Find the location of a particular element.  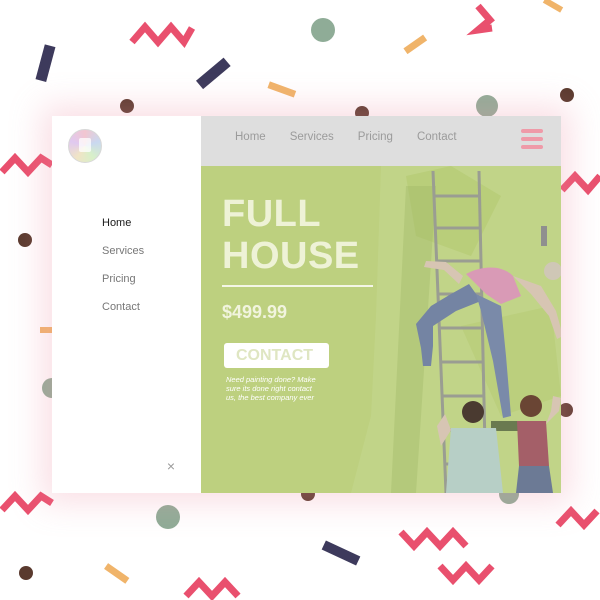

nav-item-services: Services is located at coordinates (312, 137).